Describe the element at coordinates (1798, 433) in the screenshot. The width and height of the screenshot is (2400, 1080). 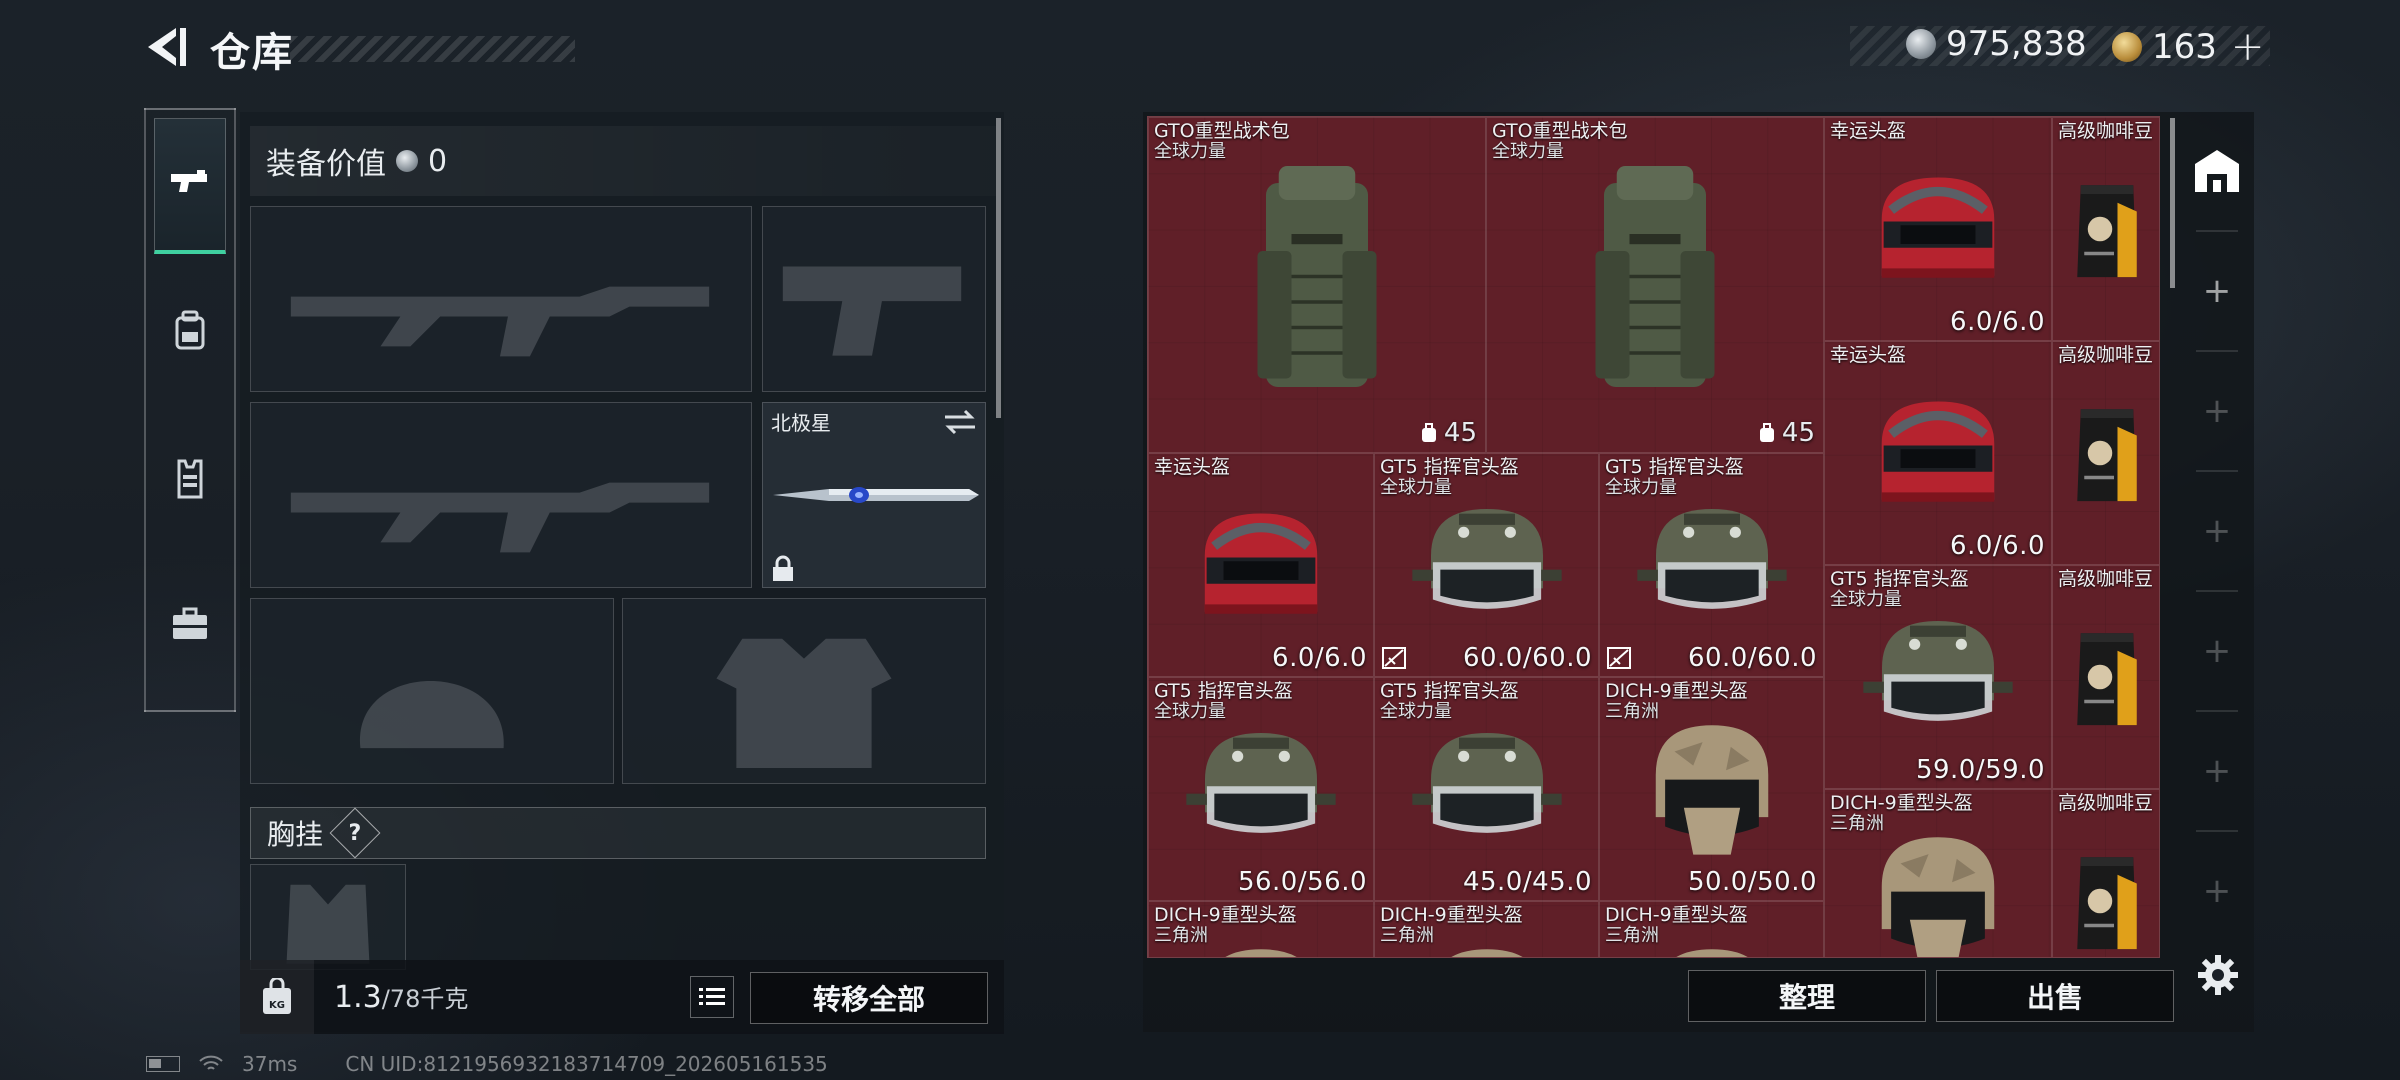
I see `capacity-value: 45` at that location.